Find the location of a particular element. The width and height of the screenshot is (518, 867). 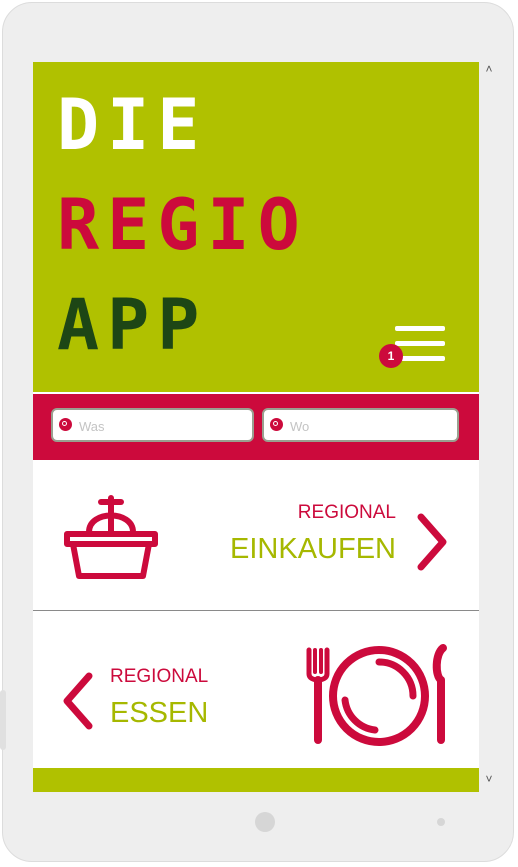

search-field-wo is located at coordinates (360, 425).